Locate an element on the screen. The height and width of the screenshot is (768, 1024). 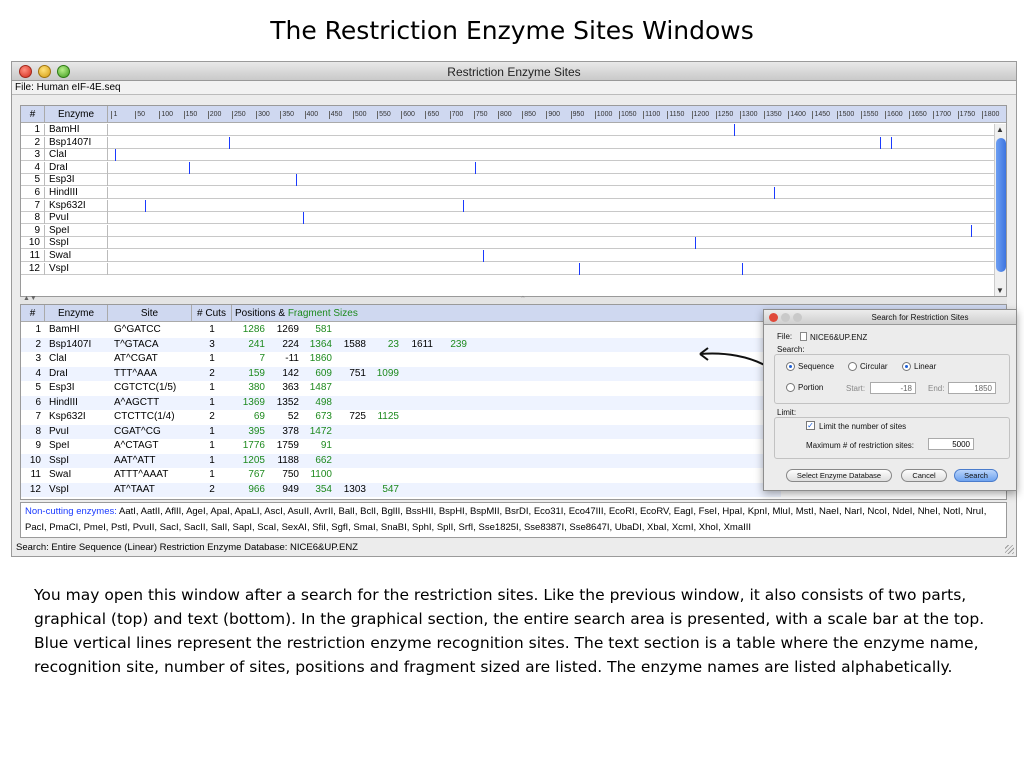
table-row: 6 HindIII A^AGCTT 1 1369 1352 498 is located at coordinates (401, 402).